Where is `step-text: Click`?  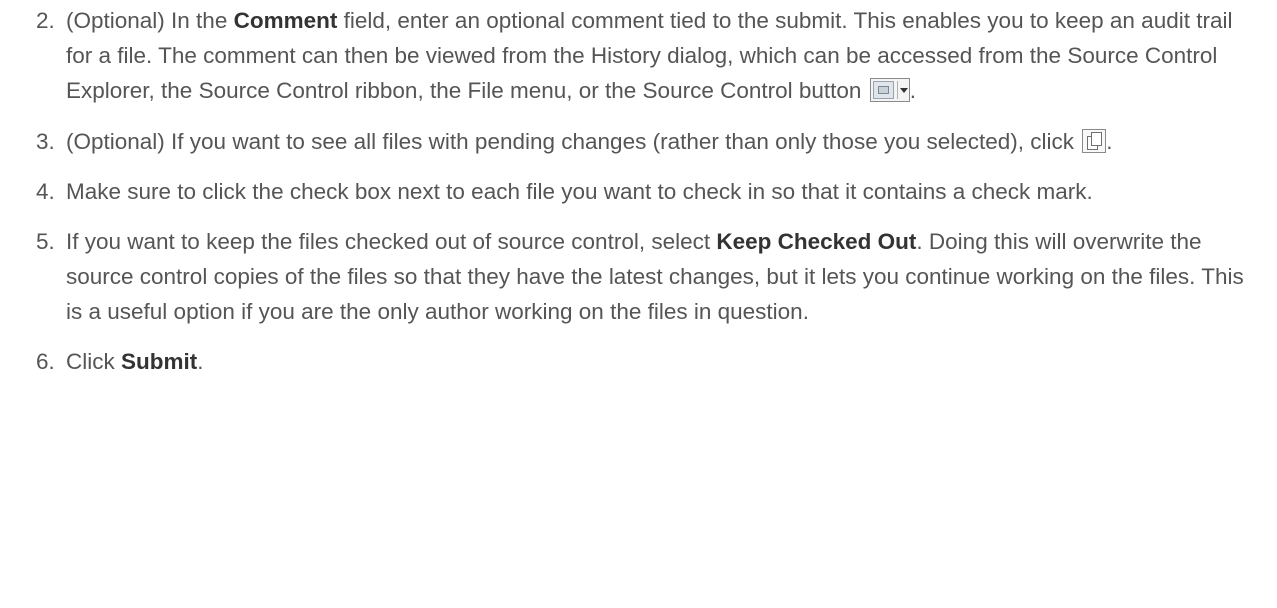 step-text: Click is located at coordinates (93, 361).